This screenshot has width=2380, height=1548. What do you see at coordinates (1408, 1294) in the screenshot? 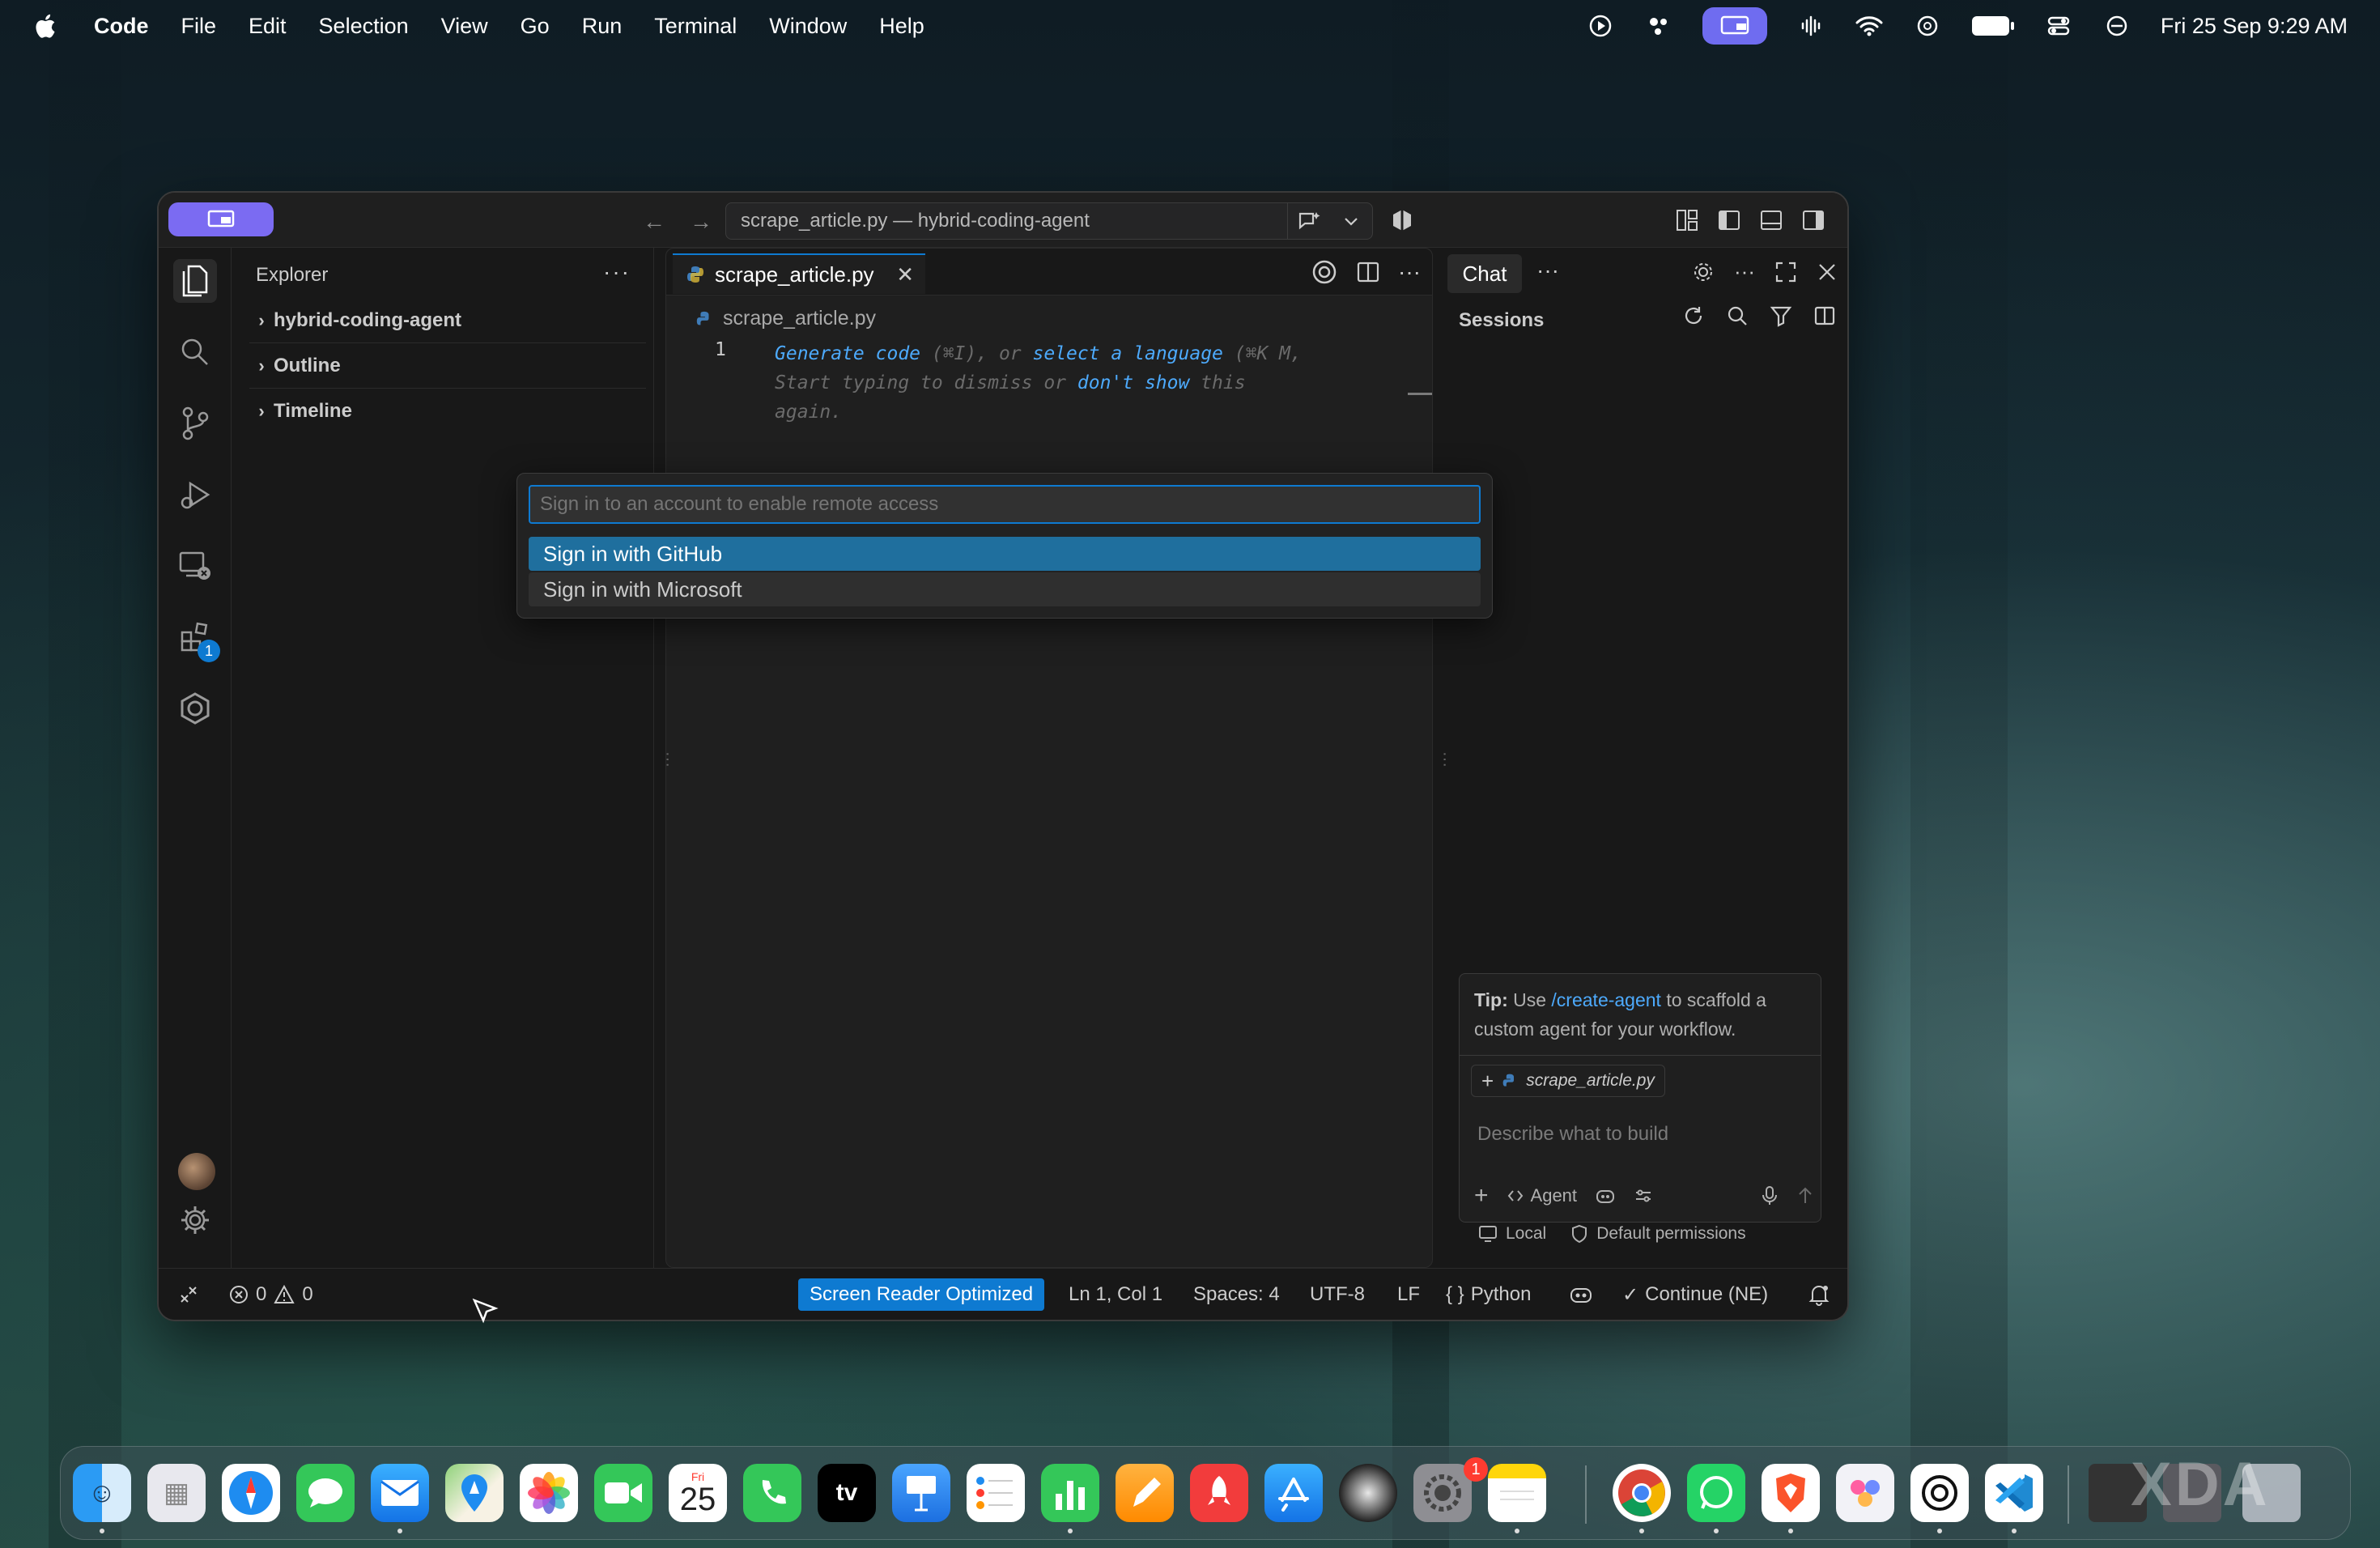
I see `eol-status: LF` at bounding box center [1408, 1294].